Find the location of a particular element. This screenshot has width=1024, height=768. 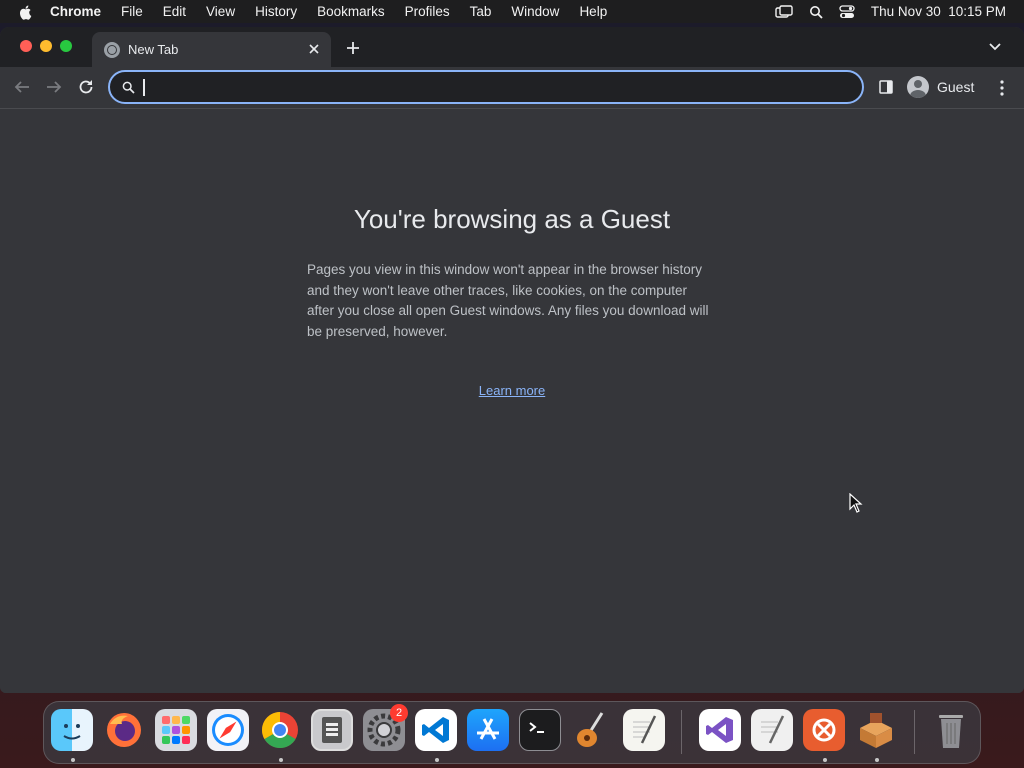

address-input is located at coordinates (494, 88).